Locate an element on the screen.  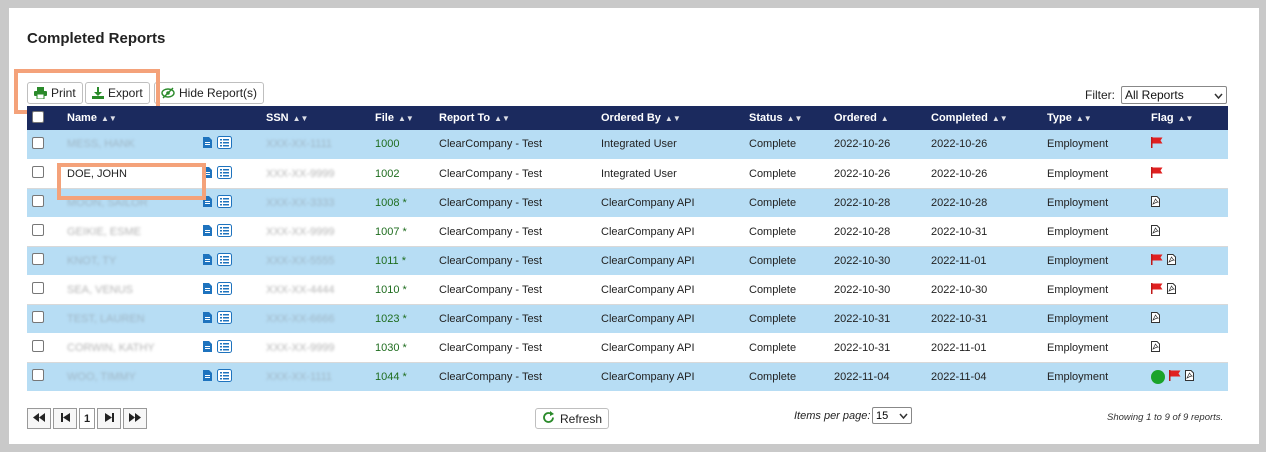
col-report-to: Report To ▲▼ is located at coordinates (520, 118).